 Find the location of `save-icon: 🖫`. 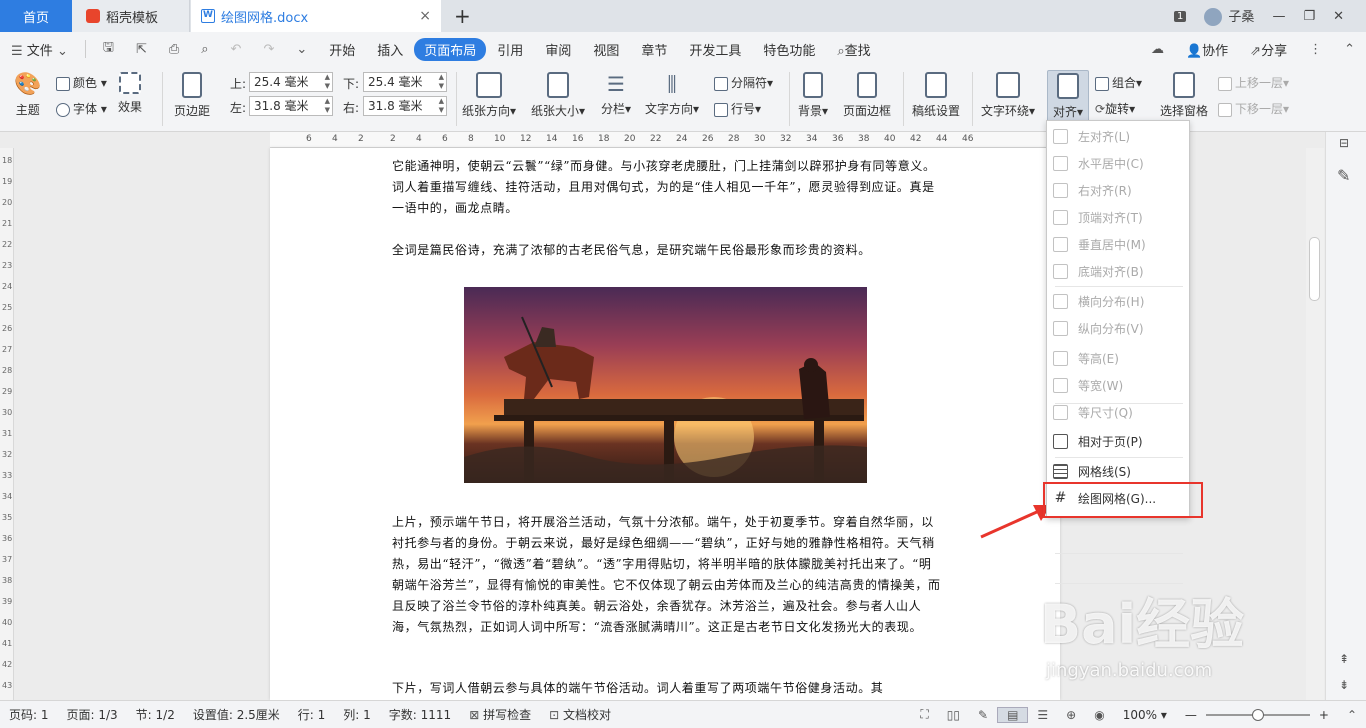

save-icon: 🖫 is located at coordinates (108, 49).